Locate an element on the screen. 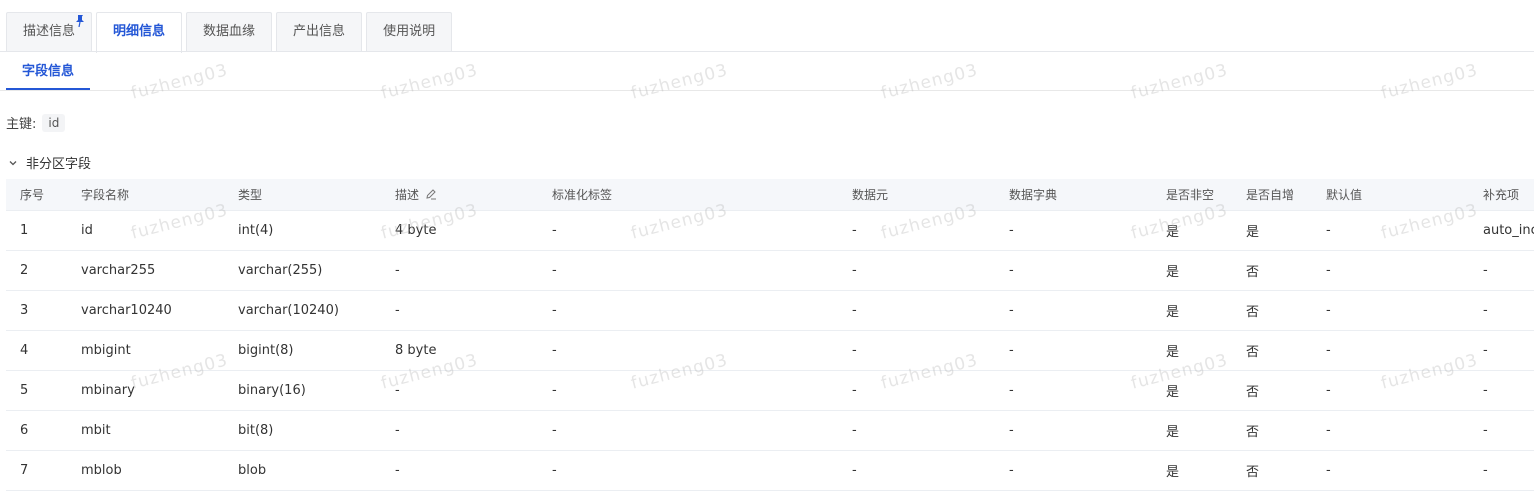 The width and height of the screenshot is (1534, 493). section-title: 非分区字段 is located at coordinates (59, 164).